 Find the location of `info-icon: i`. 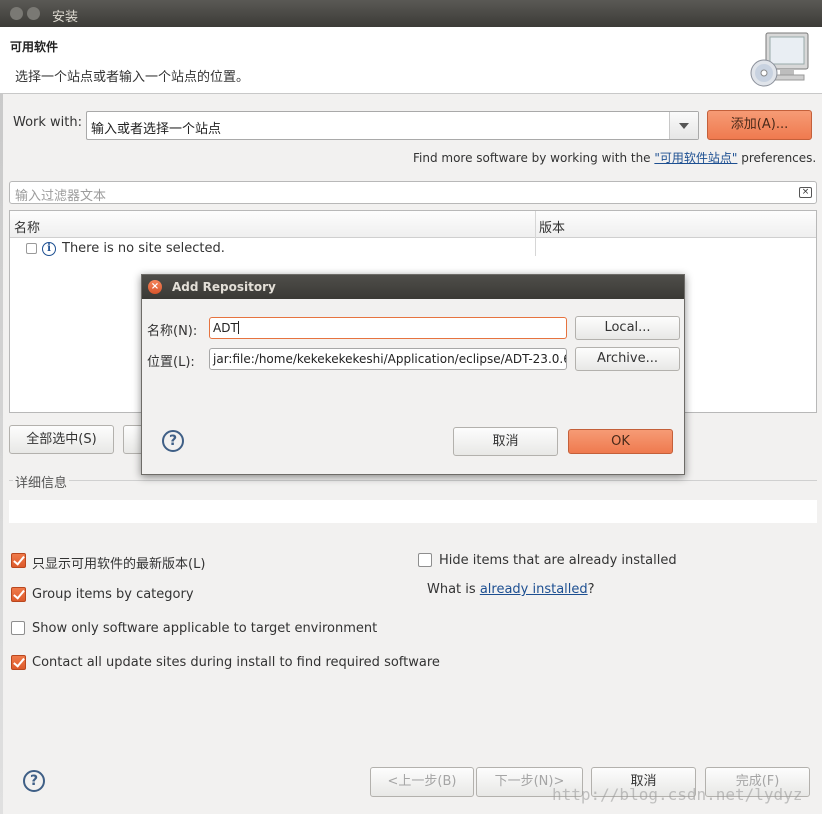

info-icon: i is located at coordinates (49, 249).